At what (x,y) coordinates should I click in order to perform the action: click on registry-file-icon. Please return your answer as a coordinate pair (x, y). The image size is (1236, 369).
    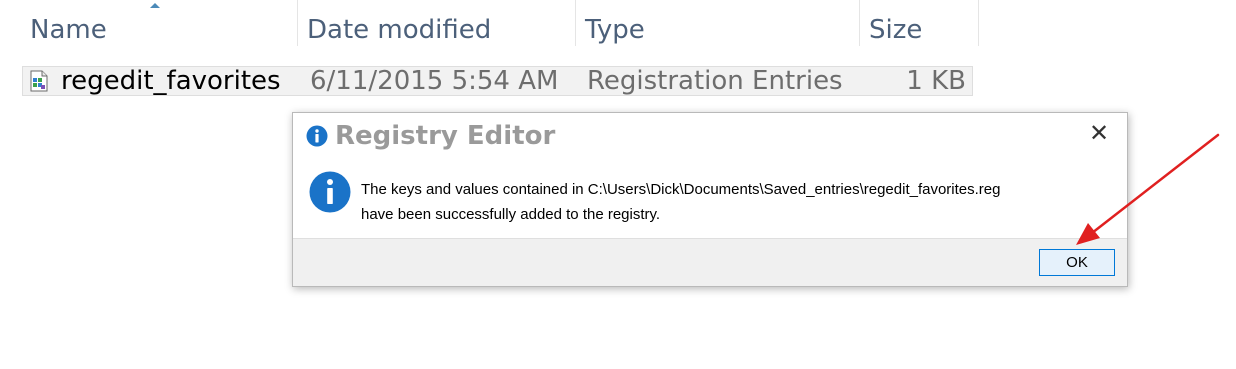
    Looking at the image, I should click on (39, 81).